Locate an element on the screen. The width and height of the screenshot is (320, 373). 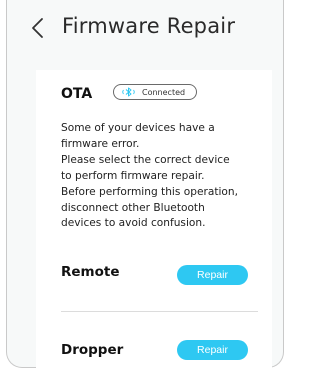
chevron-left-icon is located at coordinates (37, 28).